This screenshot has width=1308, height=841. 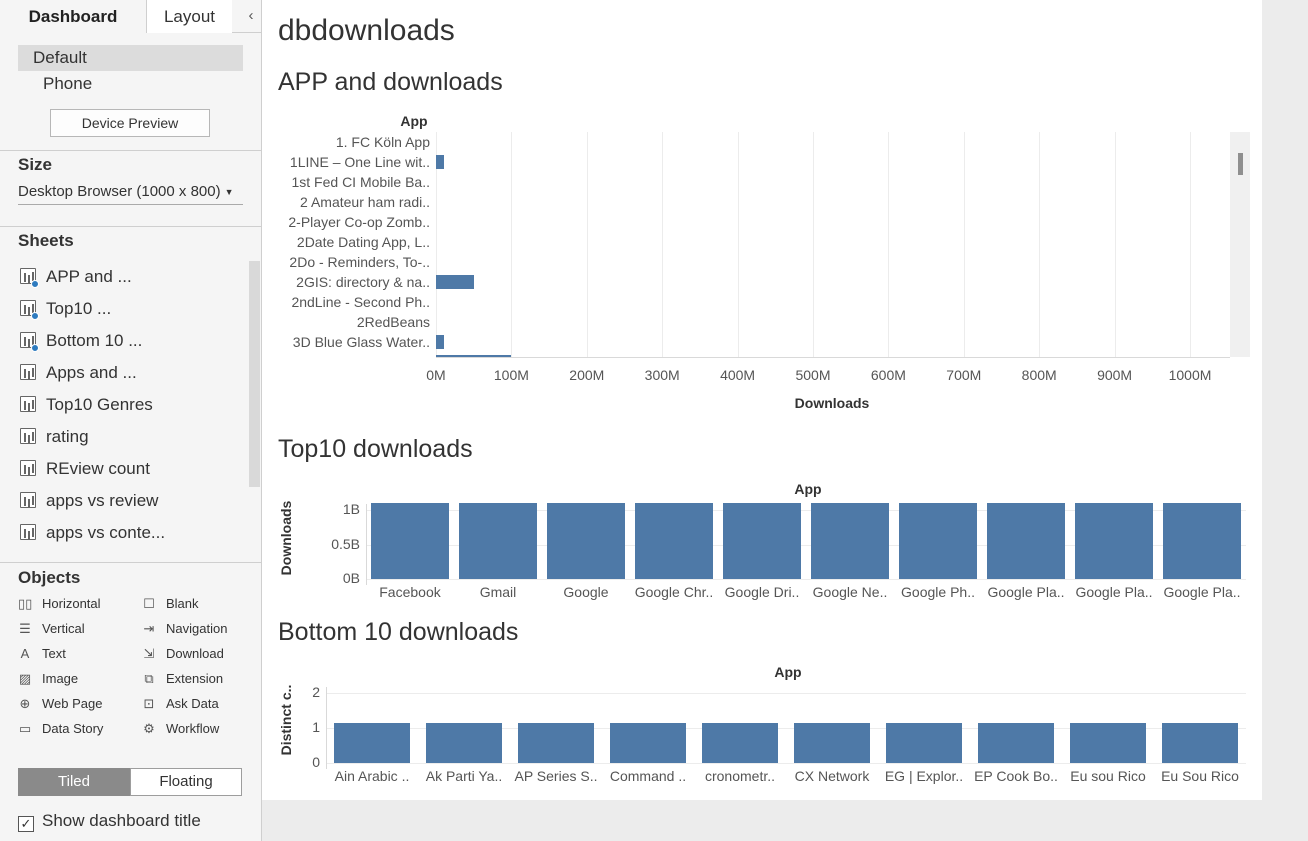 I want to click on x-tick-label: CX Network, so click(x=832, y=776).